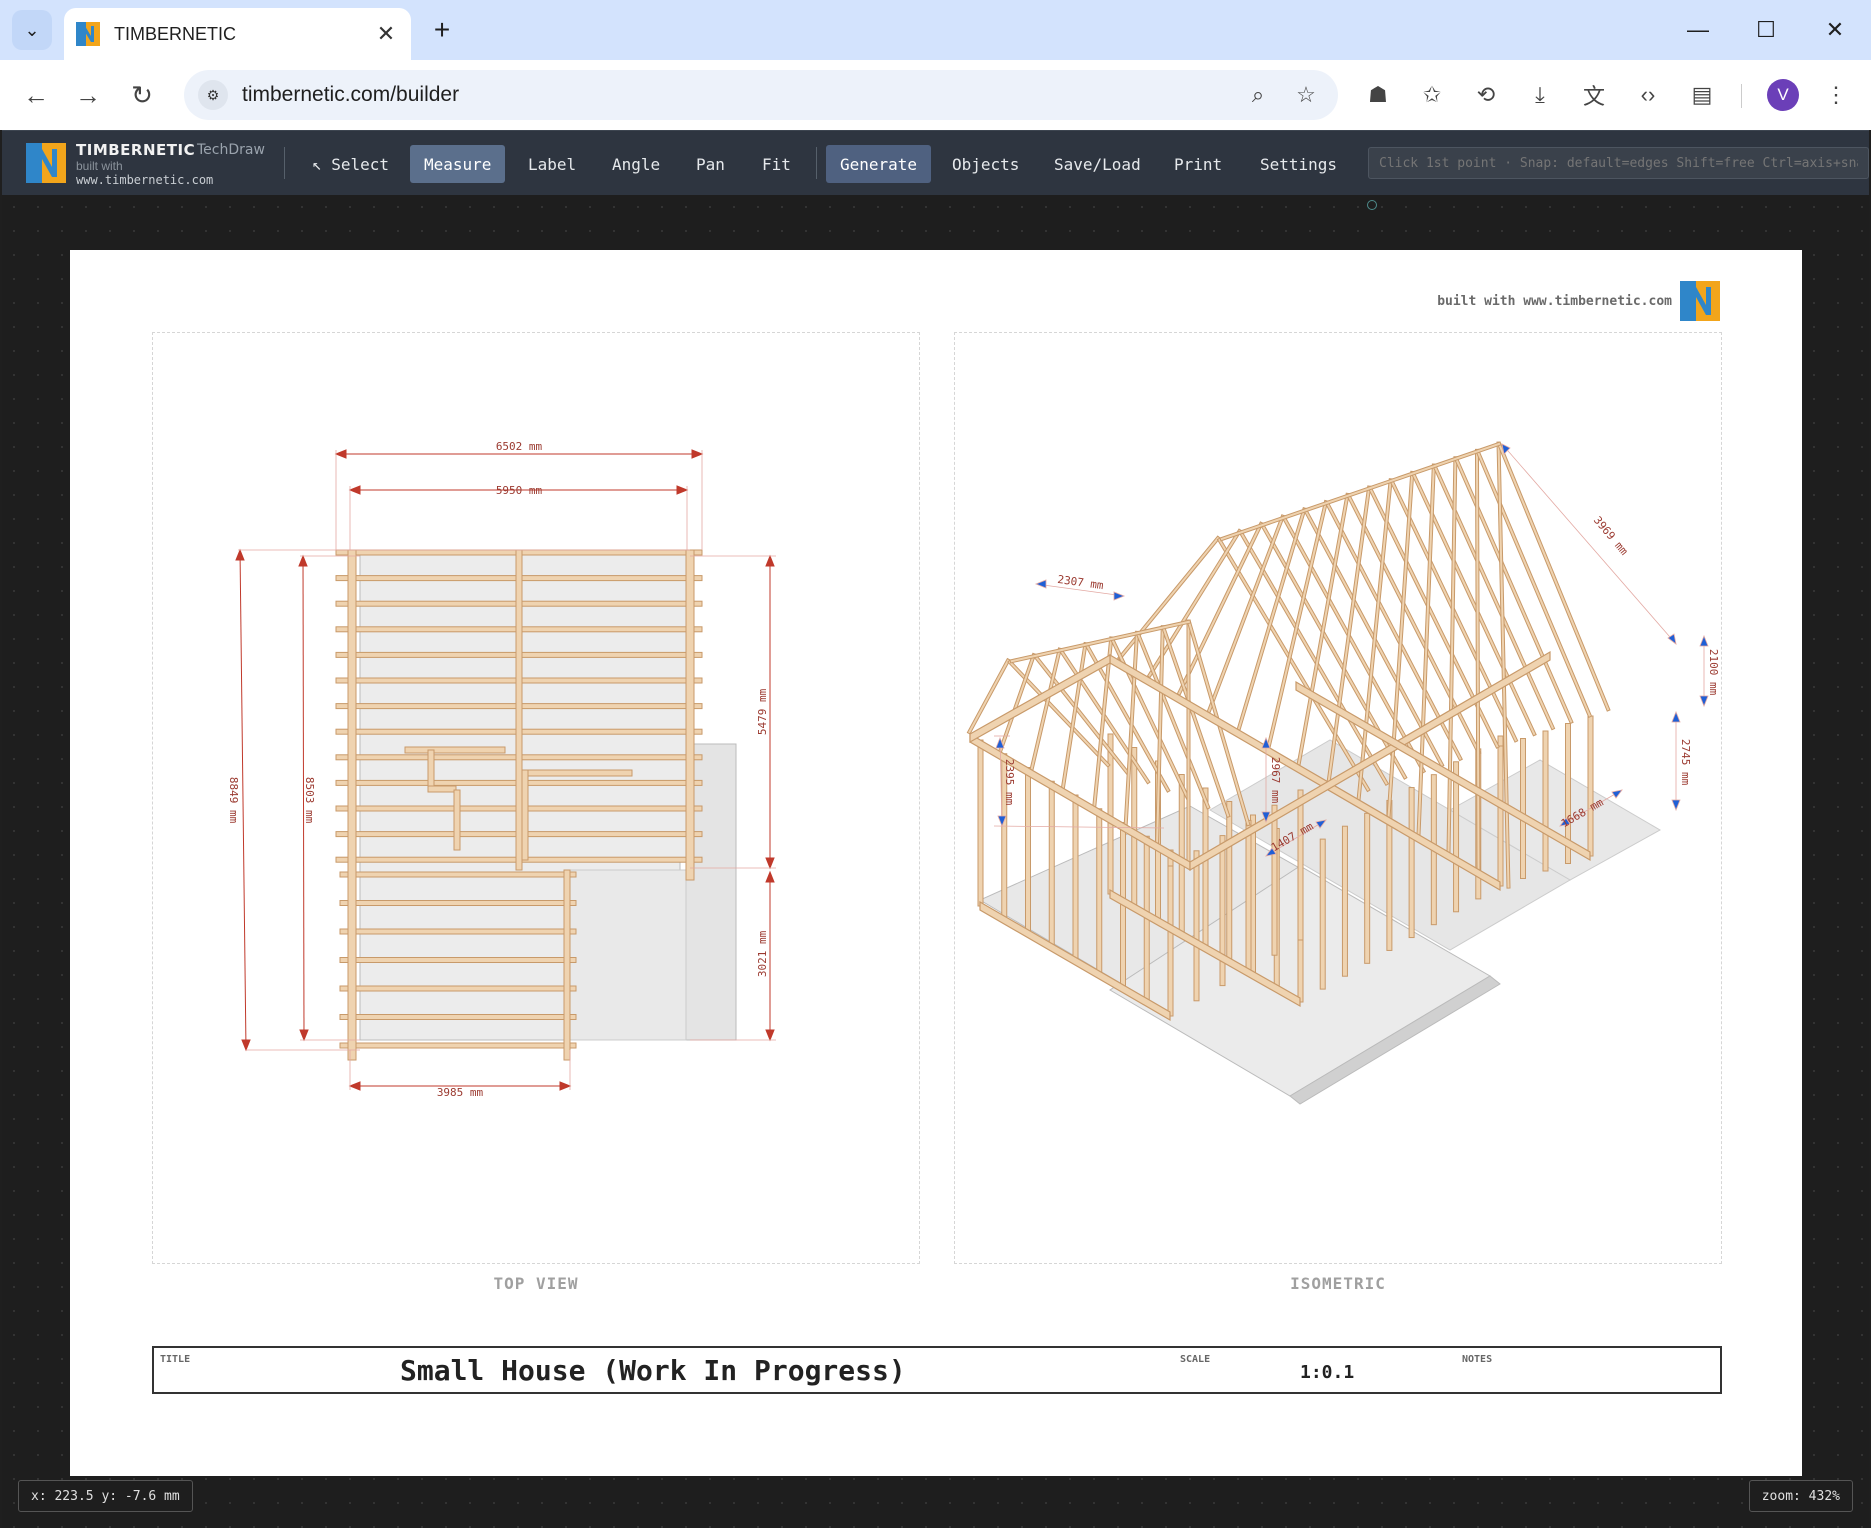 The image size is (1871, 1528). What do you see at coordinates (1298, 164) in the screenshot?
I see `settings-button: Settings` at bounding box center [1298, 164].